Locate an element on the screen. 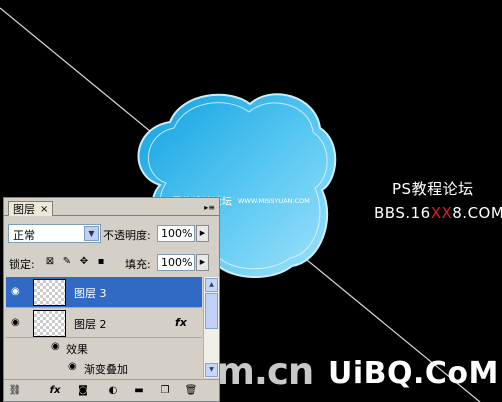  adjustment-layer-icon: ◐ is located at coordinates (113, 391).